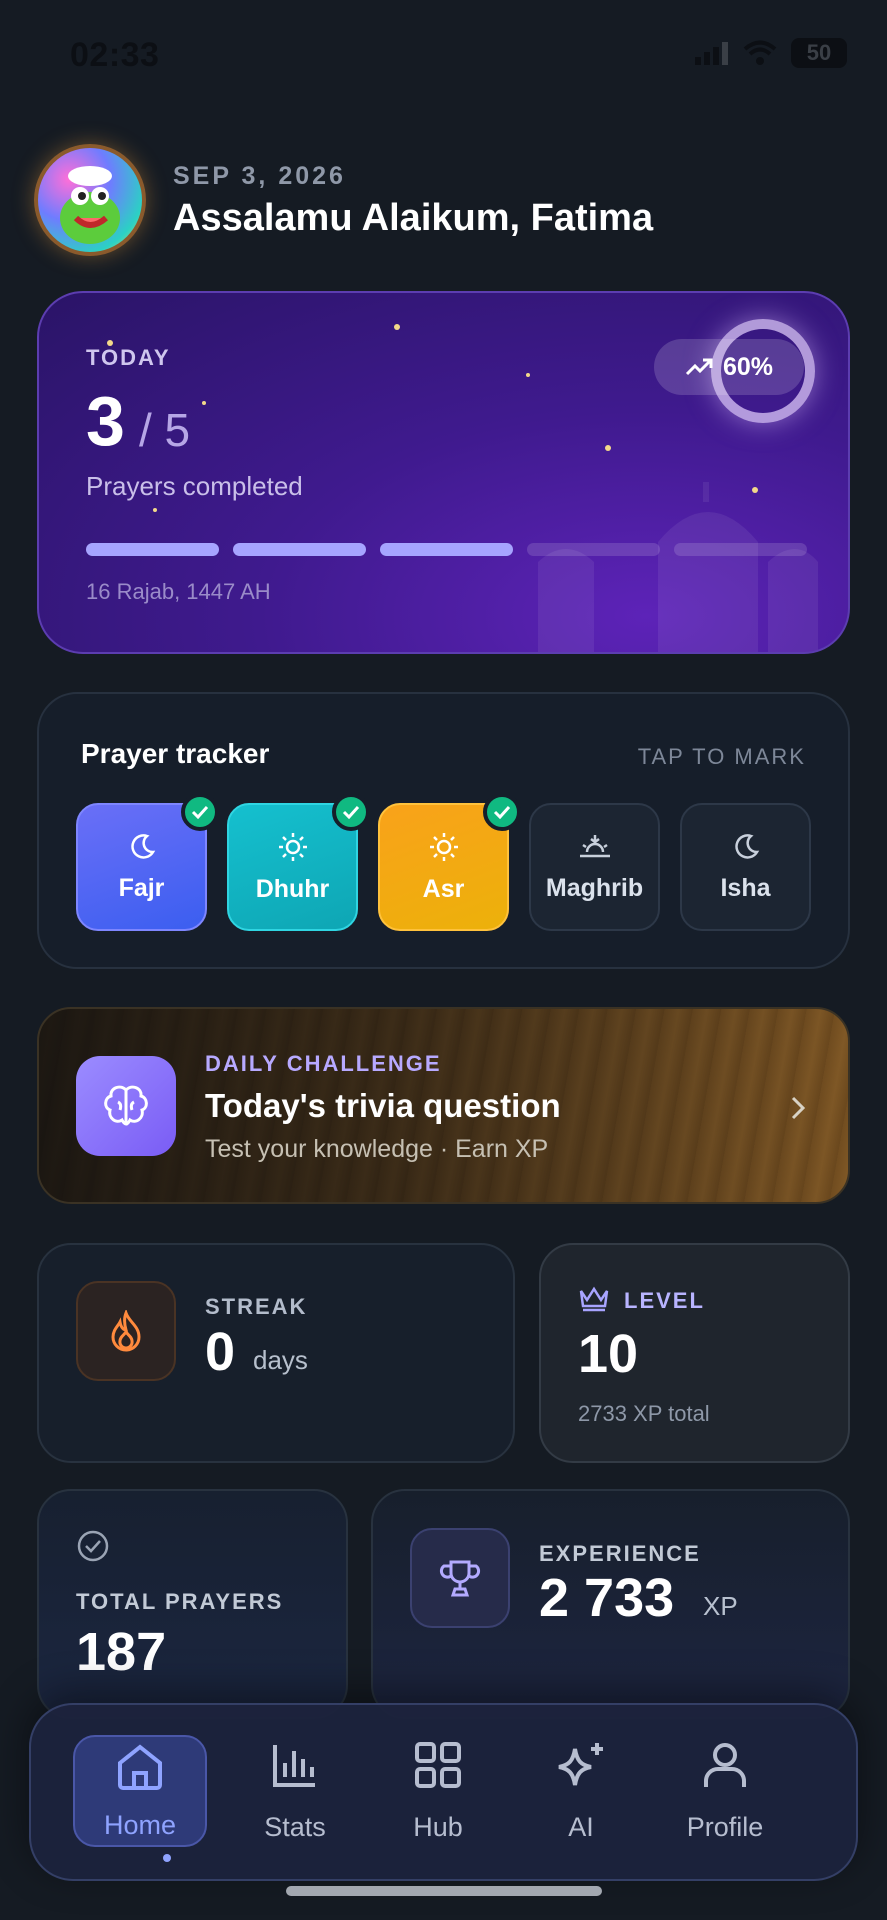 Image resolution: width=887 pixels, height=1920 pixels. I want to click on prayer-dhuhr: Dhuhr, so click(298, 862).